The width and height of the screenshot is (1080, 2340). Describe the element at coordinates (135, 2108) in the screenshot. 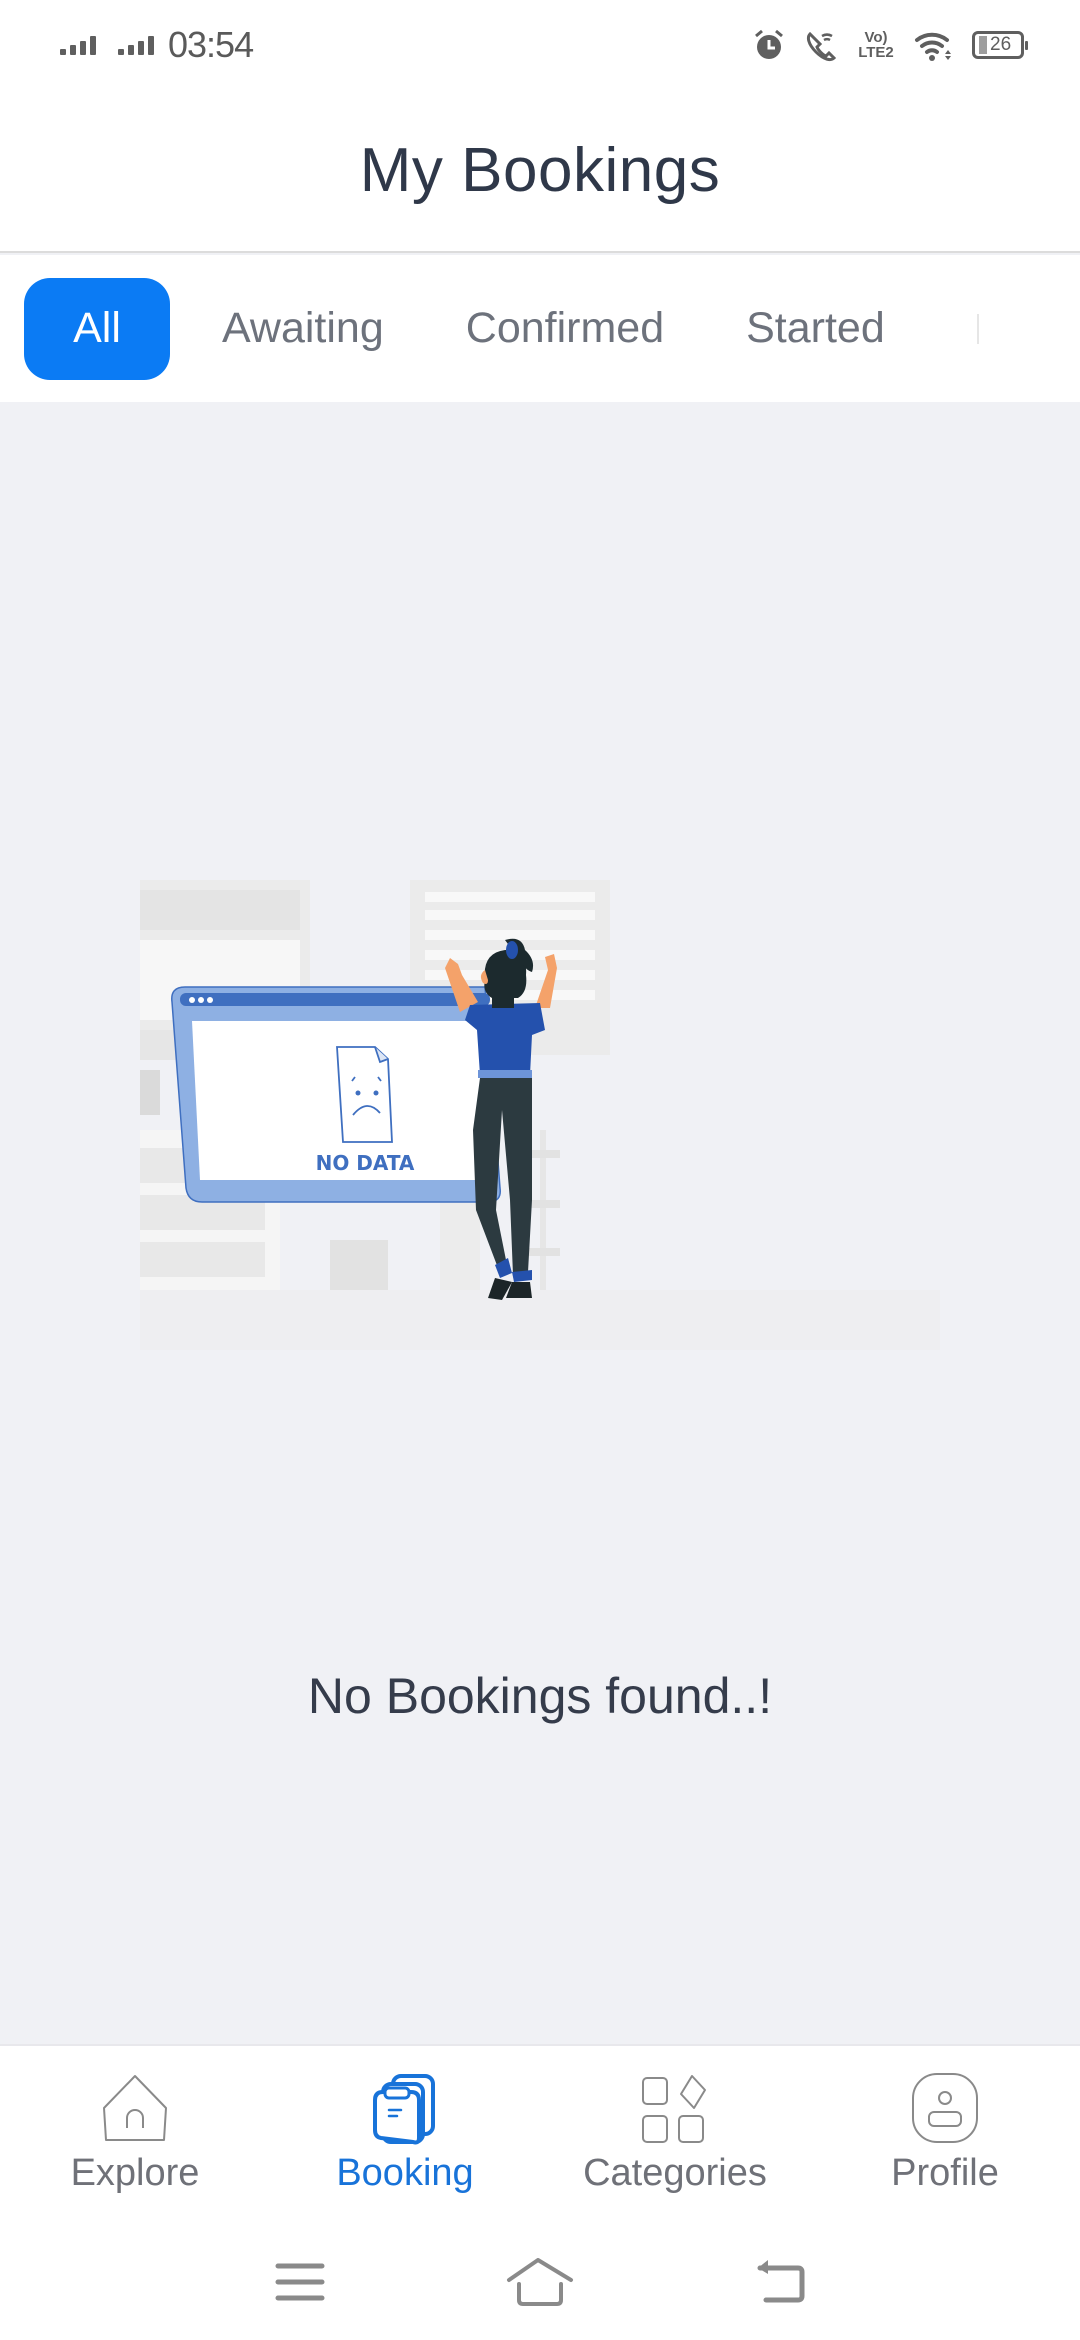

I see `home-icon` at that location.